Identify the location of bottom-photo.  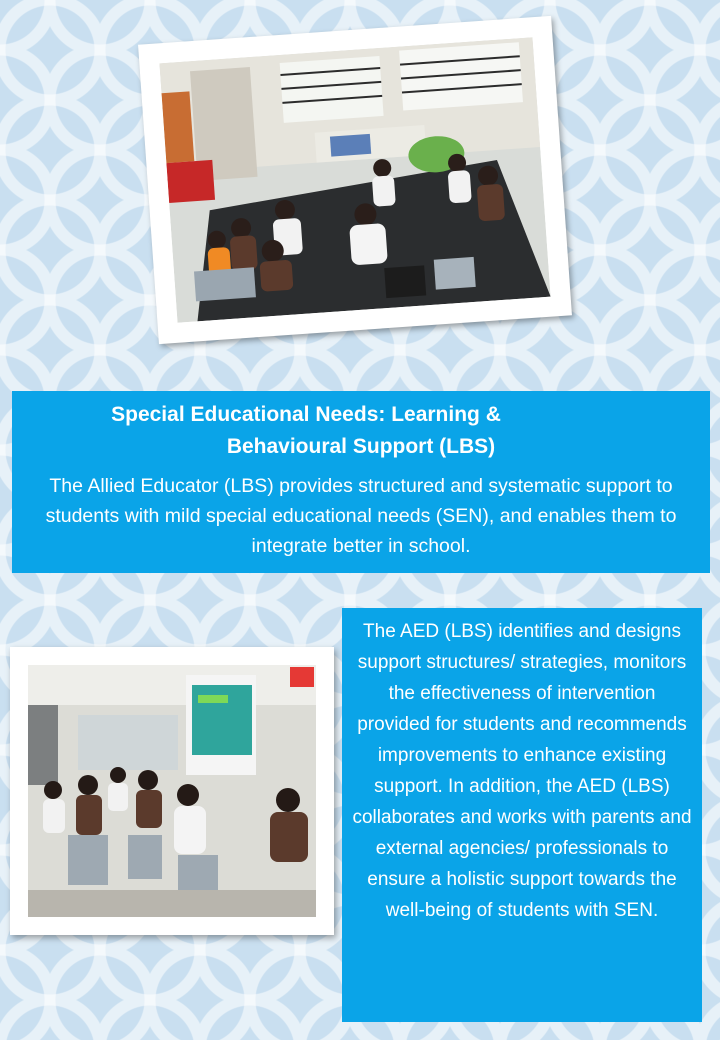
(172, 791).